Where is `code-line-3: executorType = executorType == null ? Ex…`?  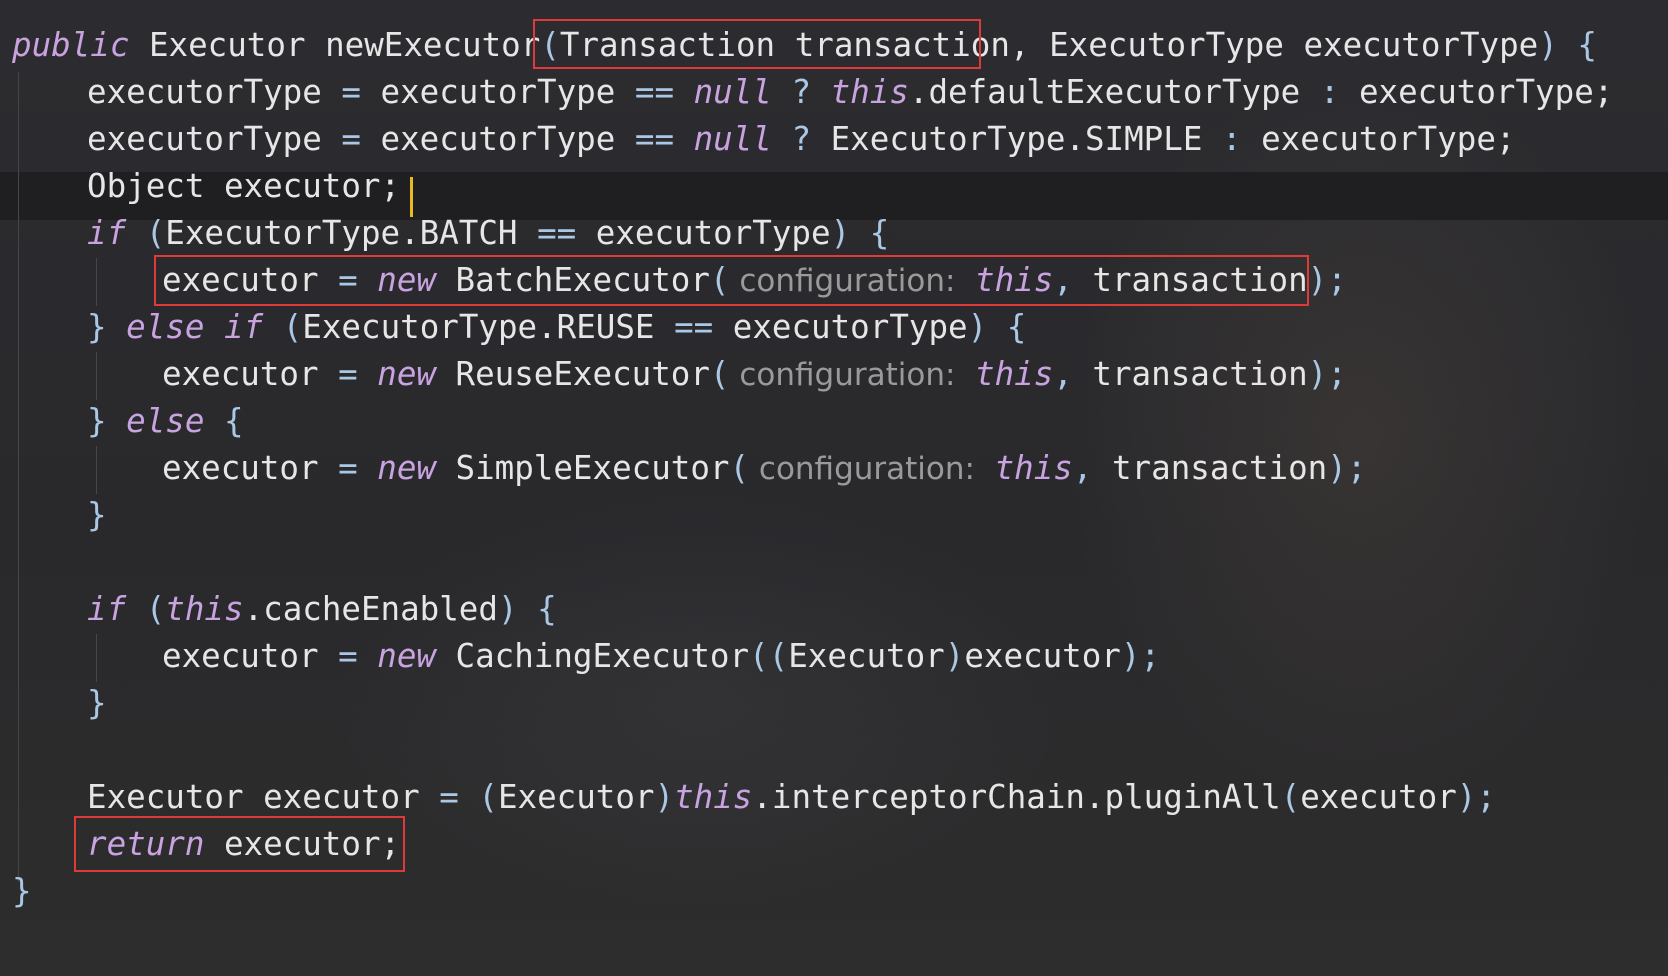
code-line-3: executorType = executorType == null ? Ex… is located at coordinates (801, 139).